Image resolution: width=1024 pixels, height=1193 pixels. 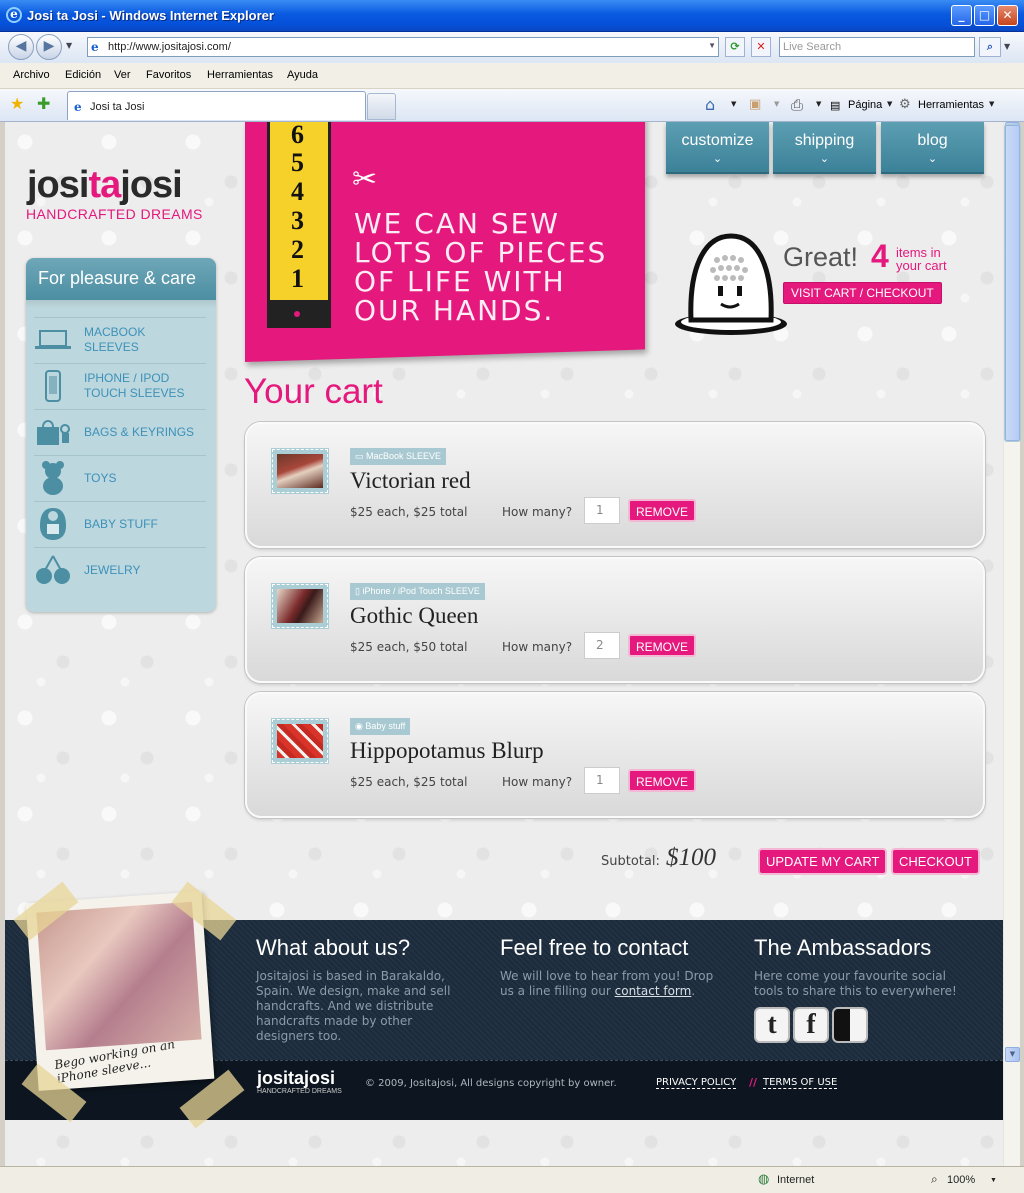 What do you see at coordinates (921, 259) in the screenshot?
I see `cart-count-label: items in your cart` at bounding box center [921, 259].